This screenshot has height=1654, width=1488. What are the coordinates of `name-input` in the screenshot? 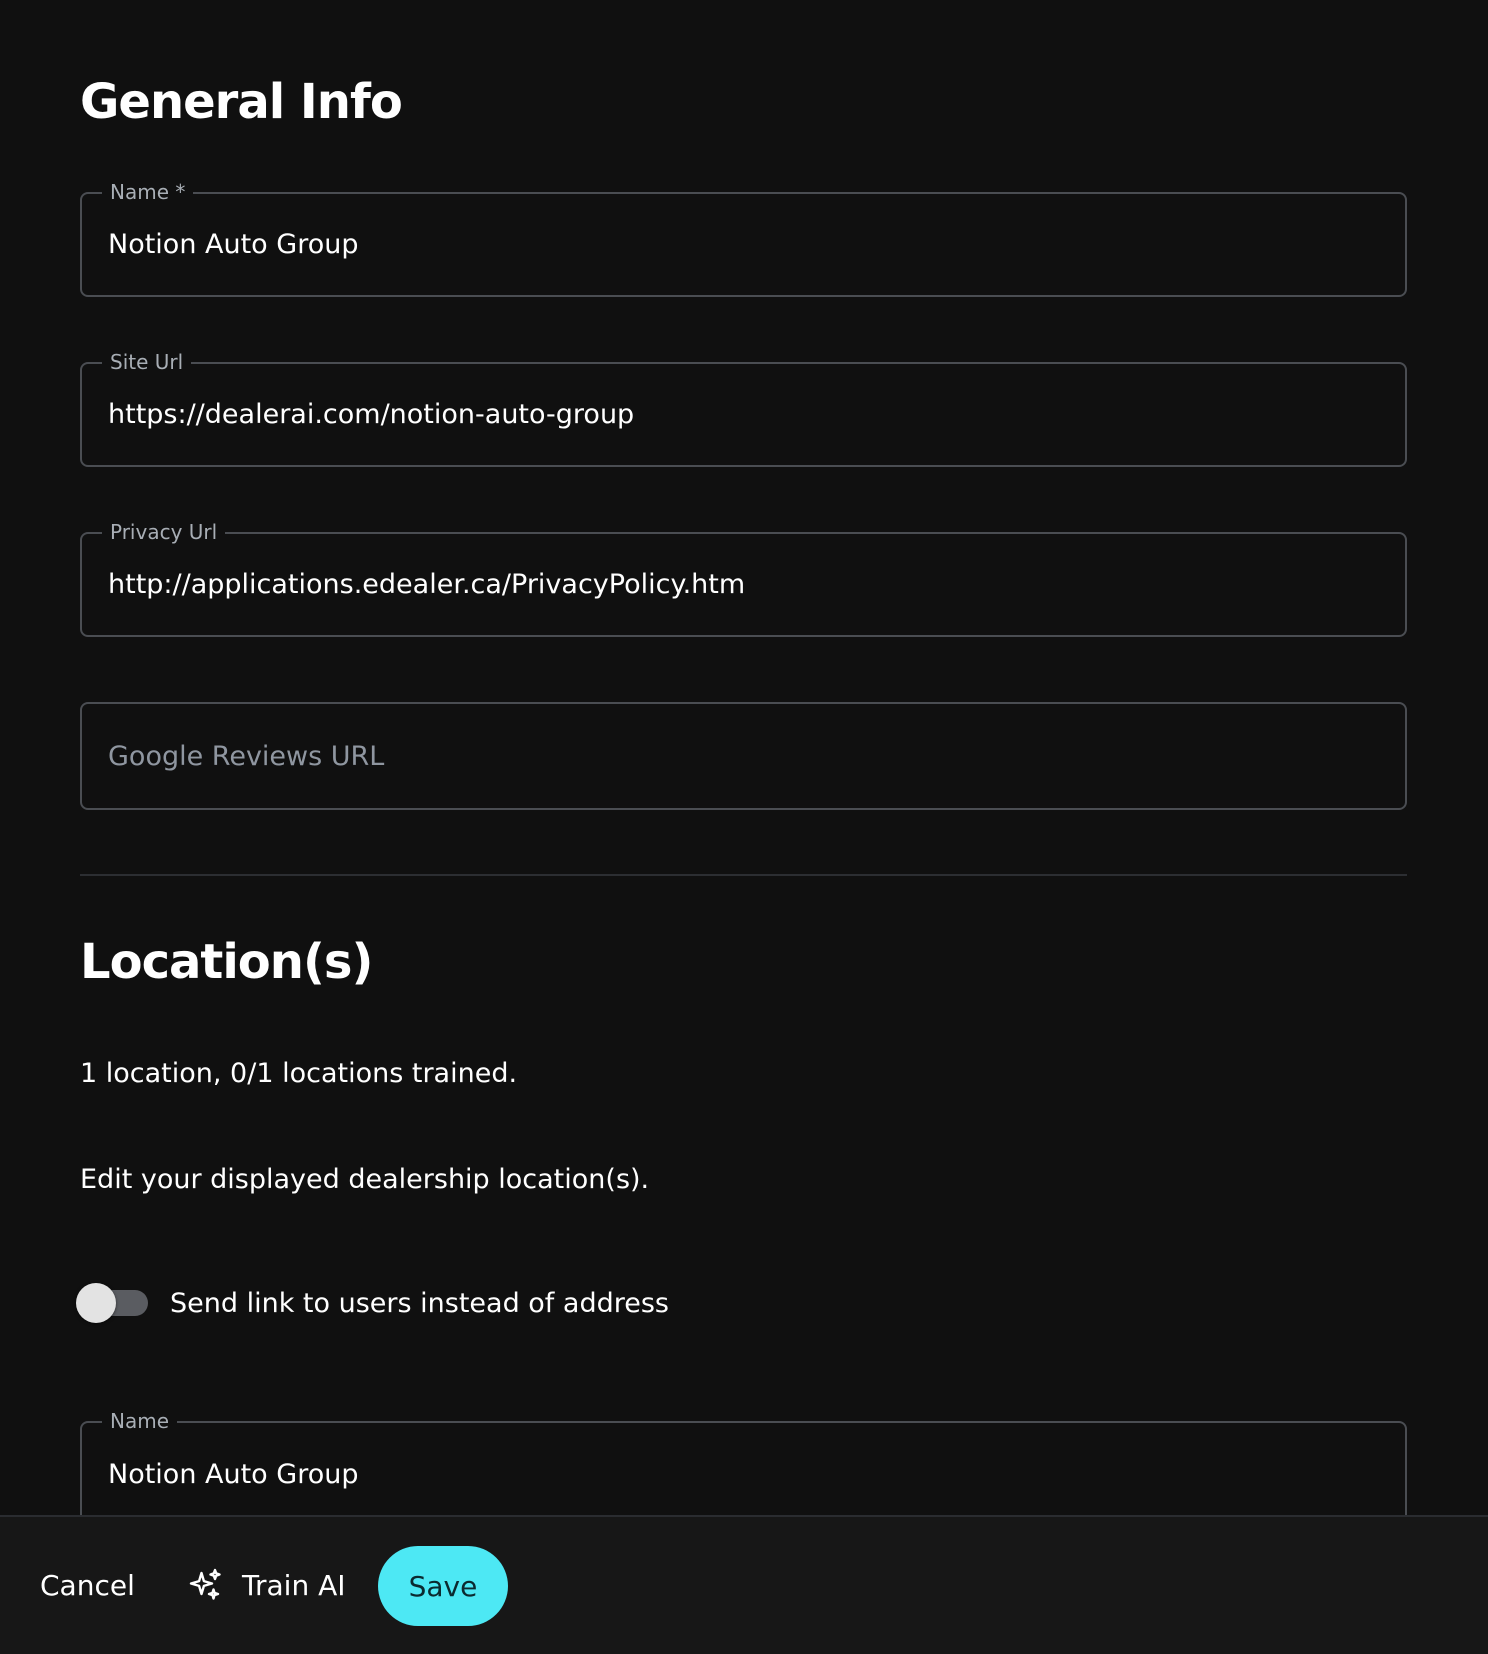 It's located at (743, 244).